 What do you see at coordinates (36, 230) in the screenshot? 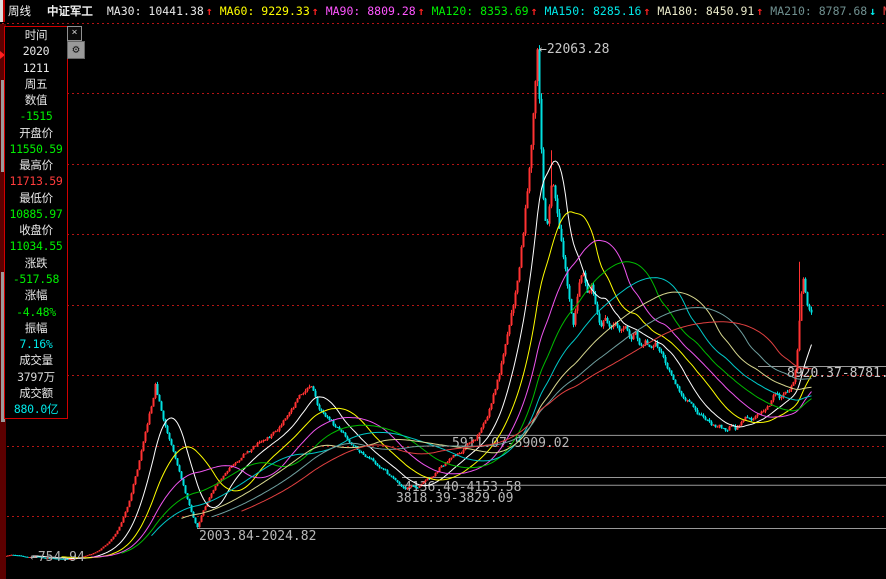
I see `info-row: 收盘价` at bounding box center [36, 230].